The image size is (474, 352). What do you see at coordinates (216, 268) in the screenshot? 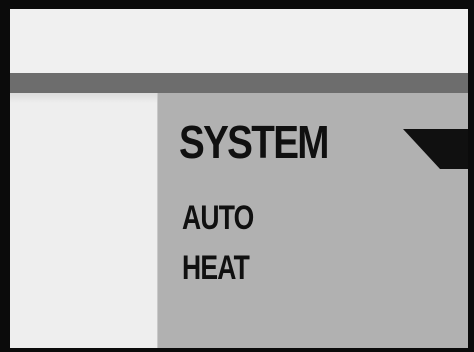
I see `system-option-heat: HEAT` at bounding box center [216, 268].